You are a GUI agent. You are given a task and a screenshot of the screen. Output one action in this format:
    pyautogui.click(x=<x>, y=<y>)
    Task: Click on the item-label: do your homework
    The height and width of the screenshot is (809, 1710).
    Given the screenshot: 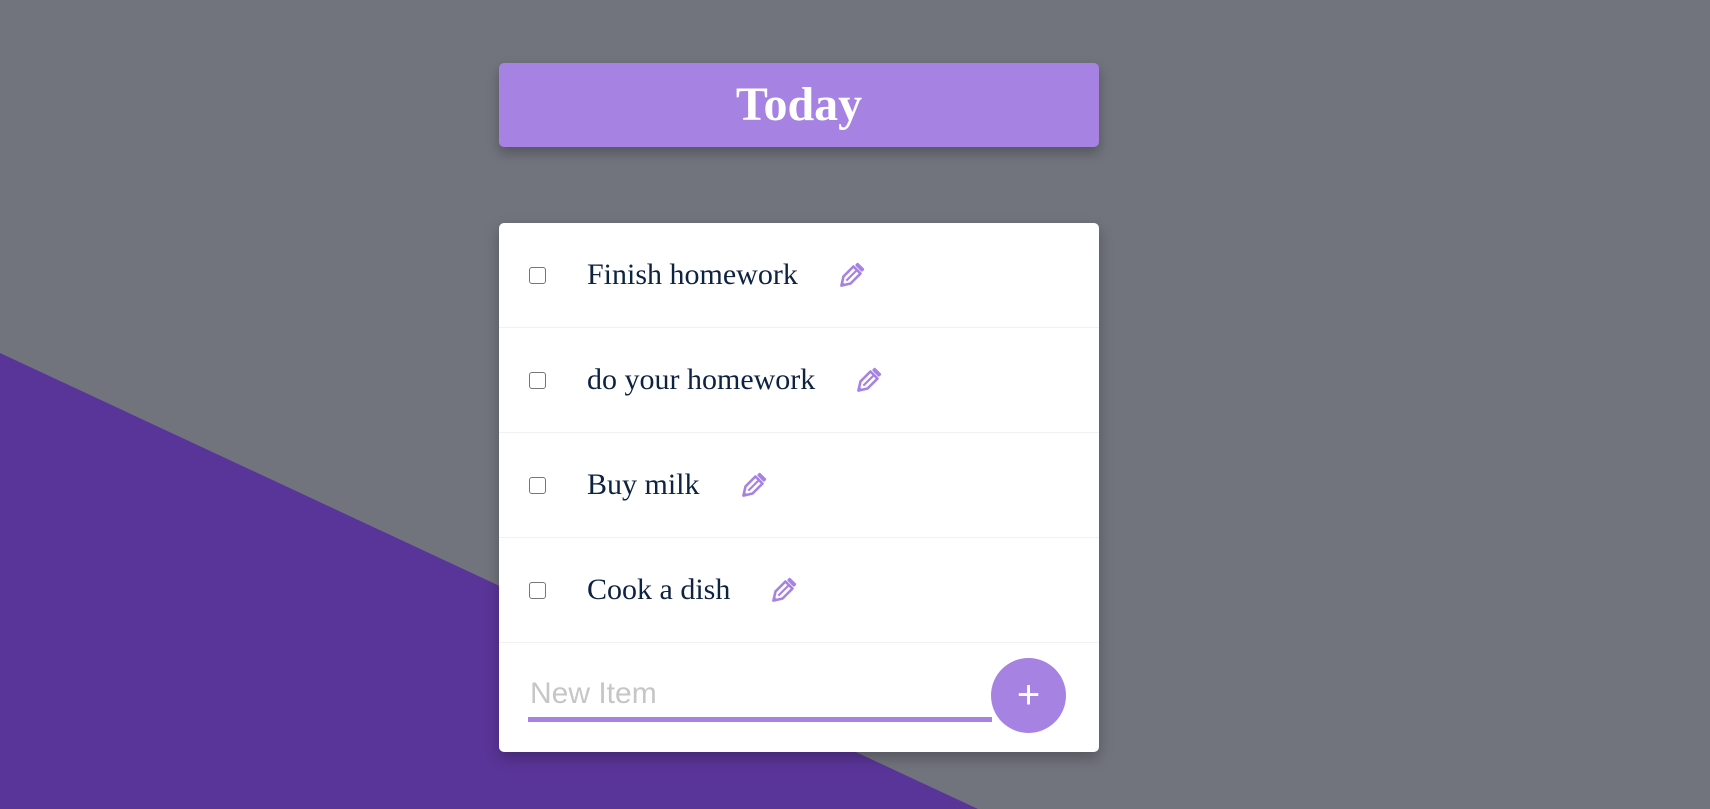 What is the action you would take?
    pyautogui.click(x=701, y=379)
    